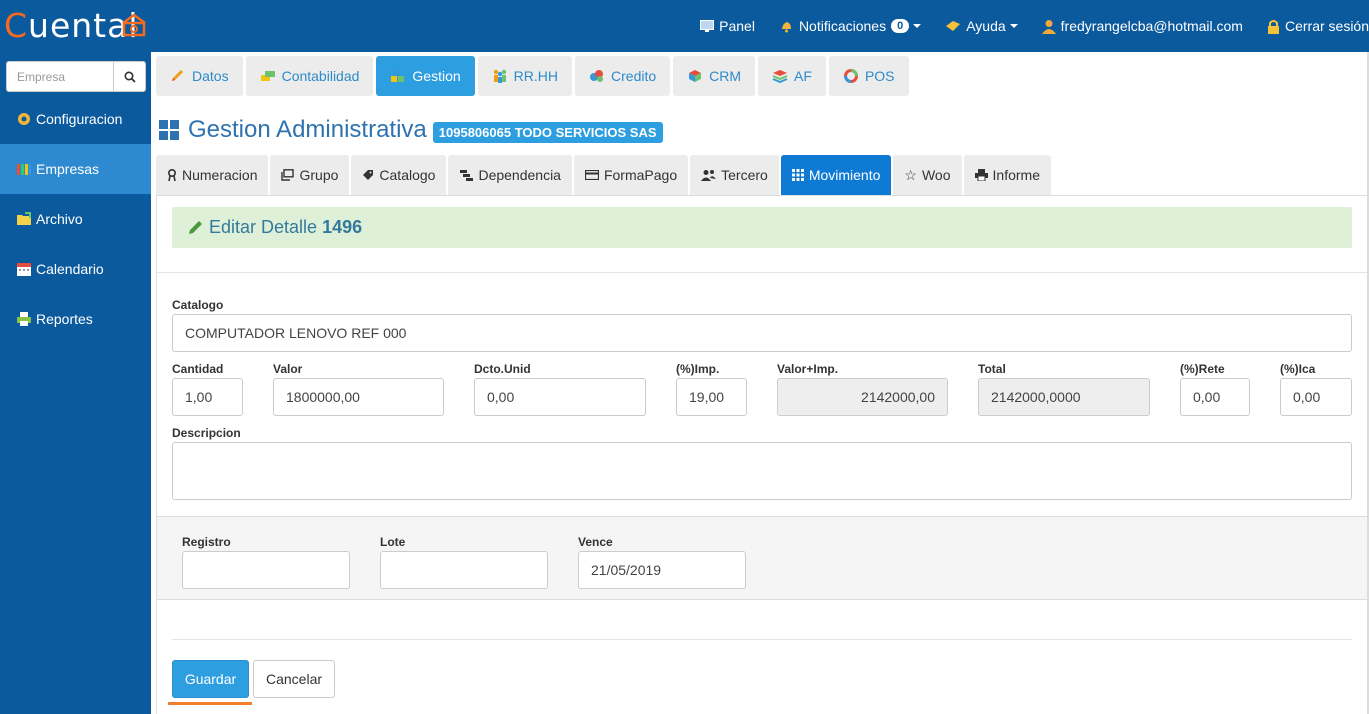 Image resolution: width=1369 pixels, height=714 pixels. Describe the element at coordinates (212, 175) in the screenshot. I see `tab-numeracion: Numeracion` at that location.